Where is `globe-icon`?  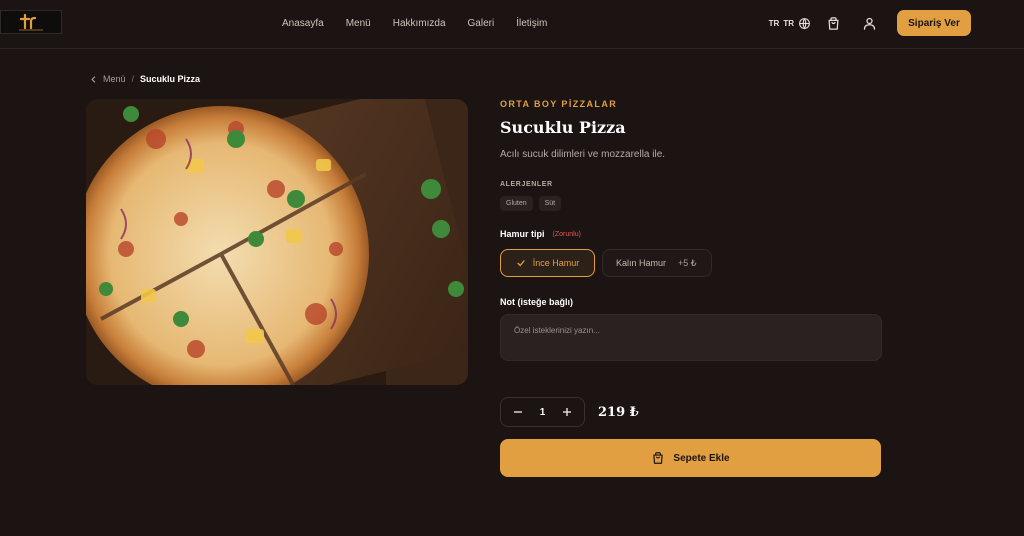
globe-icon is located at coordinates (804, 23).